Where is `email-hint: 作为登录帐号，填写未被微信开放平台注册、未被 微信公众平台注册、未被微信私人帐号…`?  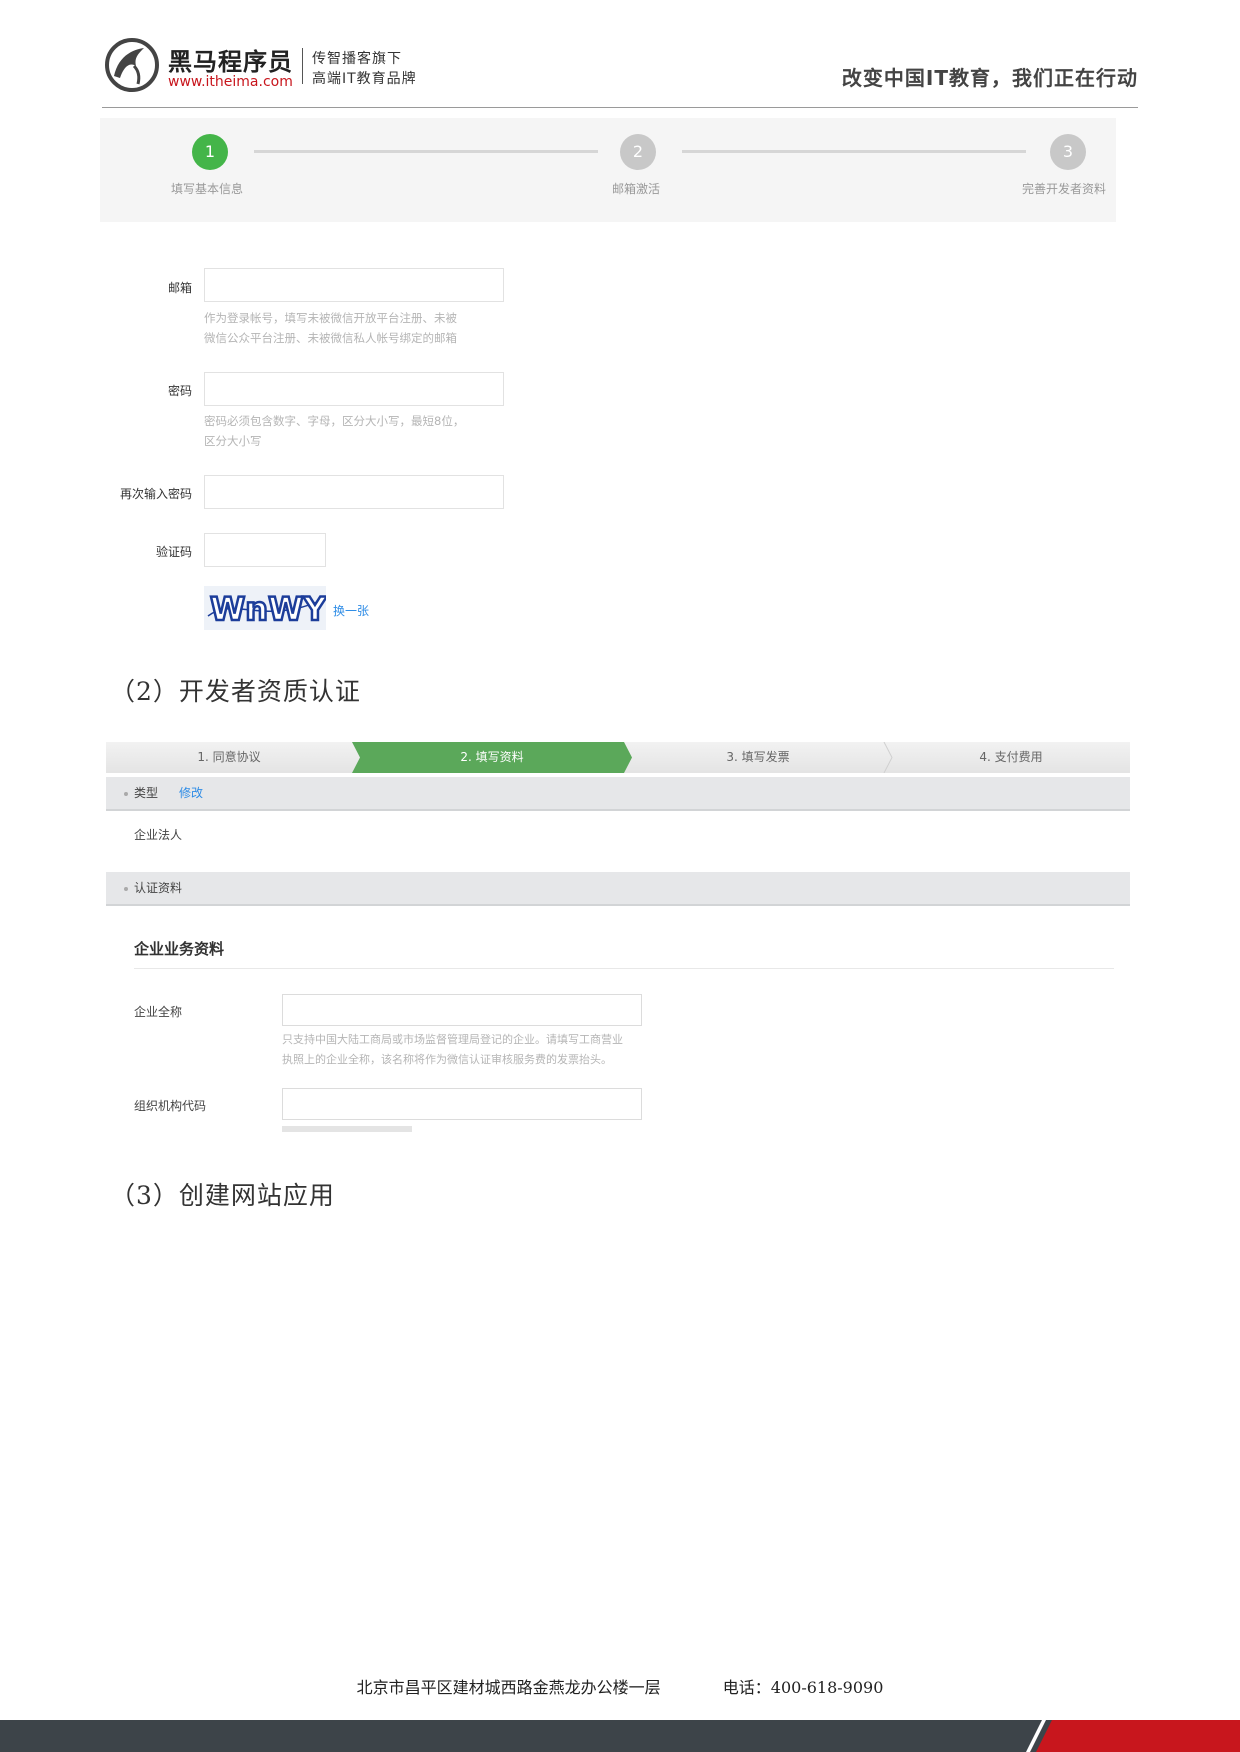
email-hint: 作为登录帐号，填写未被微信开放平台注册、未被 微信公众平台注册、未被微信私人帐号… is located at coordinates (330, 328).